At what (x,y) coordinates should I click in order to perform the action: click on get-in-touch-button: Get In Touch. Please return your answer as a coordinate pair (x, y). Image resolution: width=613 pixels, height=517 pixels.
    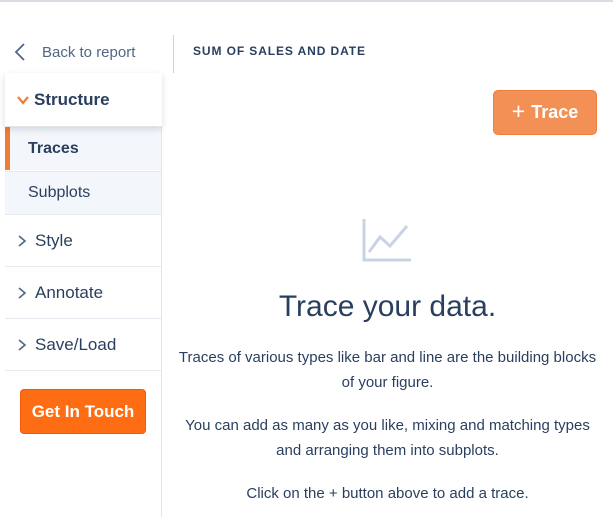
    Looking at the image, I should click on (83, 411).